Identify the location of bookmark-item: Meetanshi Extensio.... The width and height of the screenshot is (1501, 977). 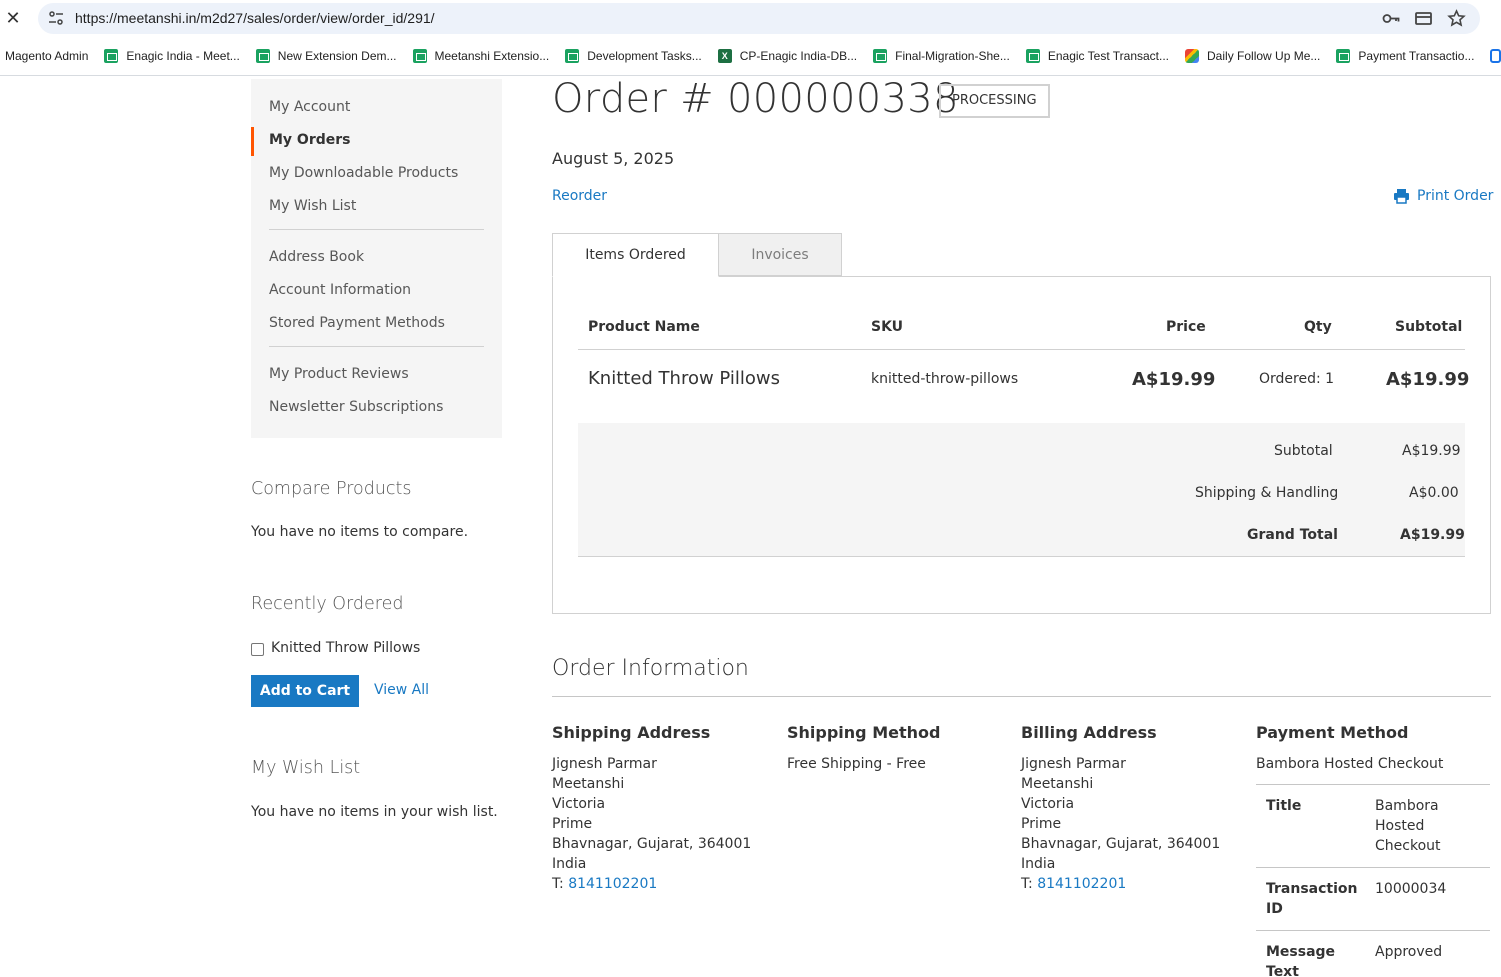
(481, 56).